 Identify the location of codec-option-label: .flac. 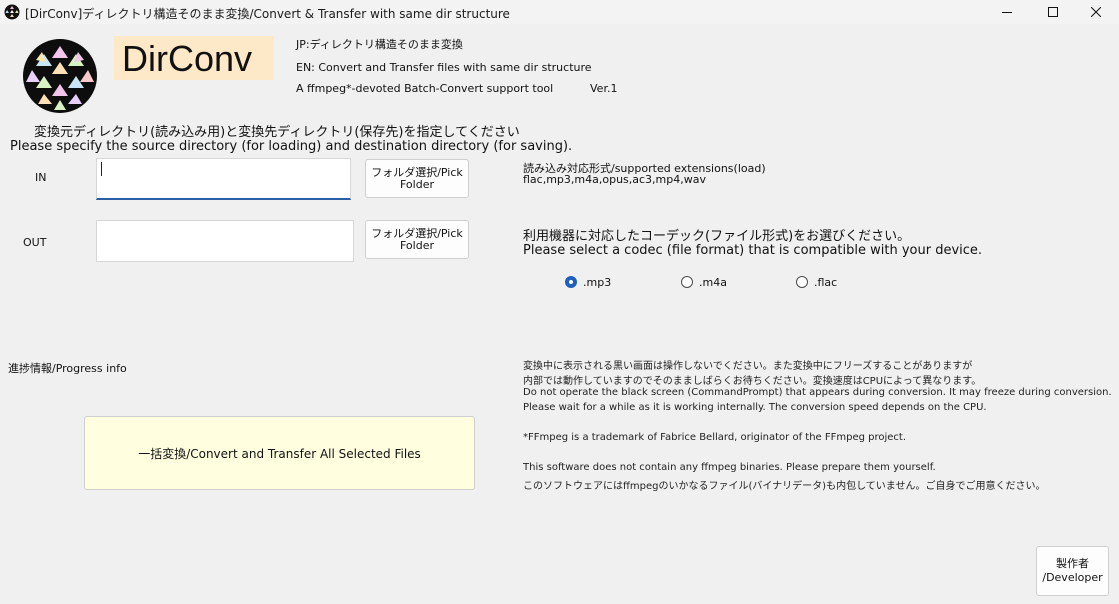
(826, 282).